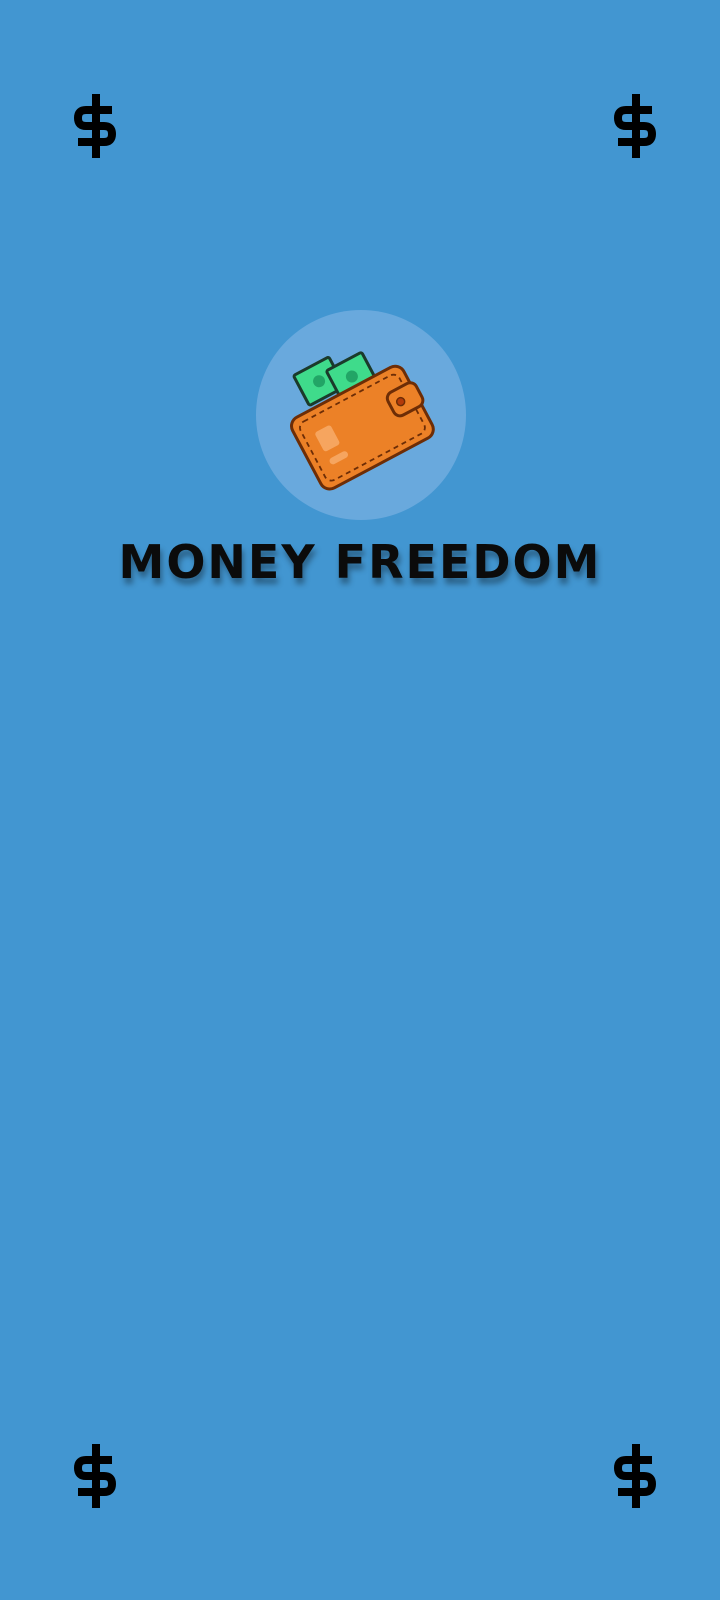 The image size is (720, 1600). I want to click on app-logo, so click(361, 415).